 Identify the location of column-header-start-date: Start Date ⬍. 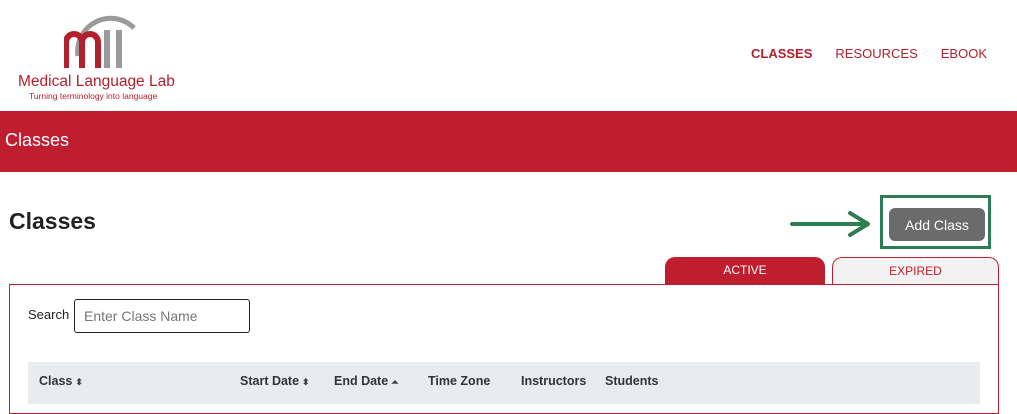
(275, 381).